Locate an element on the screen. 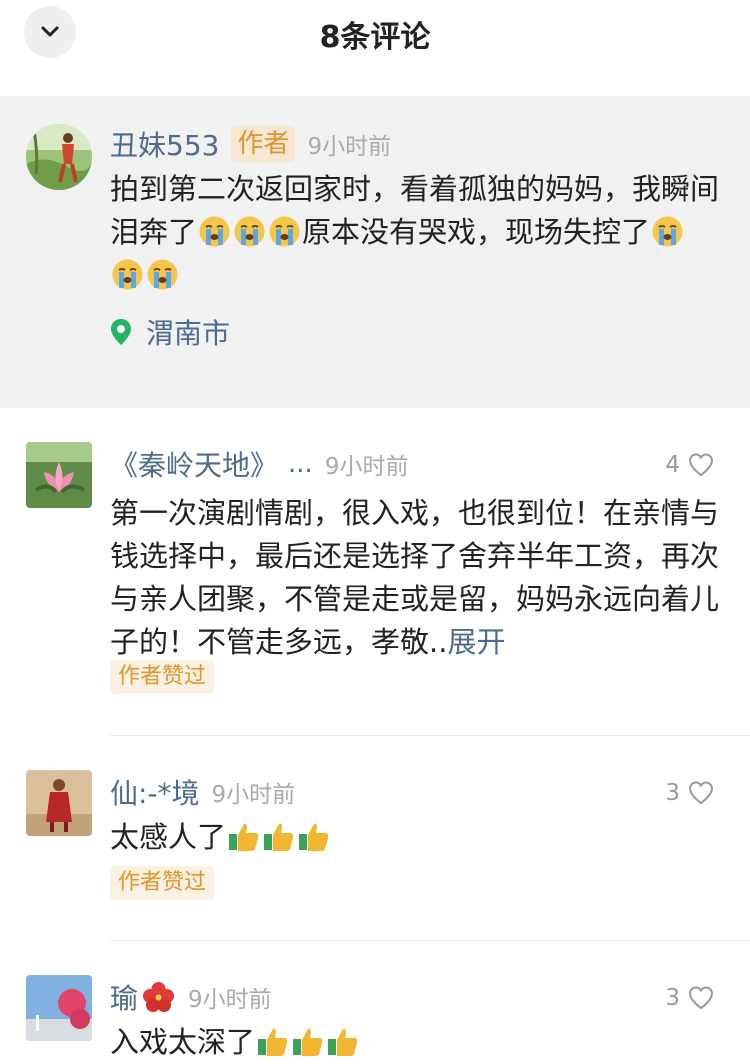 The image size is (750, 1064). comment-meta: 丑妹553 作者 9小时前 is located at coordinates (250, 144).